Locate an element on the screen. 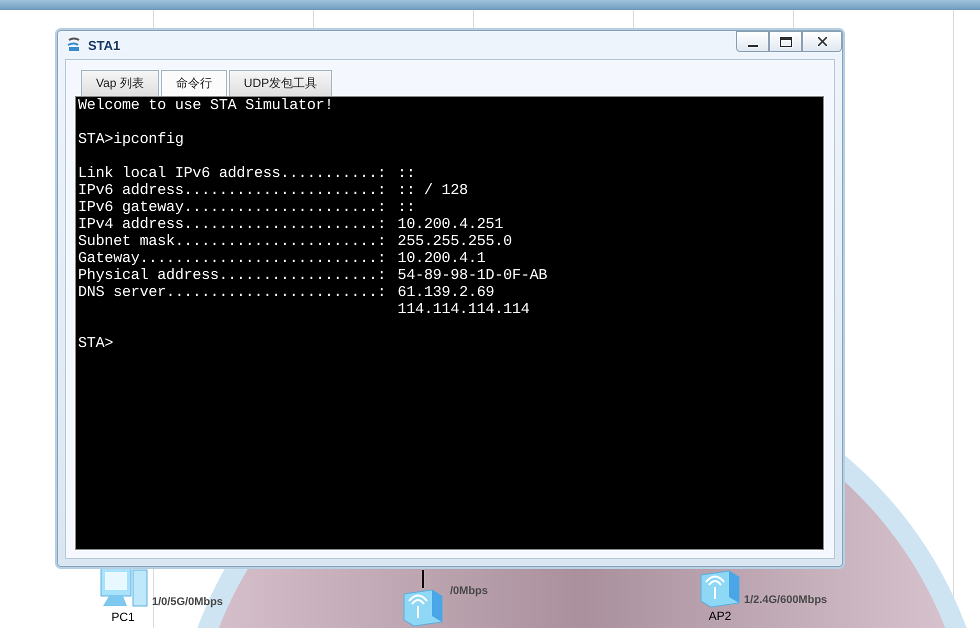  terminal-value: 54-89-98-1D-0F-AB is located at coordinates (473, 275).